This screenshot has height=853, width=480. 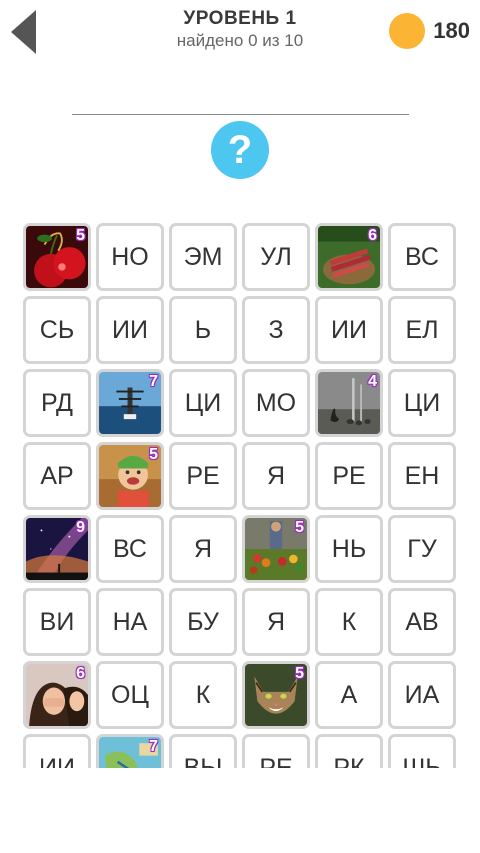 I want to click on letter-tile-label: РД, so click(x=57, y=402).